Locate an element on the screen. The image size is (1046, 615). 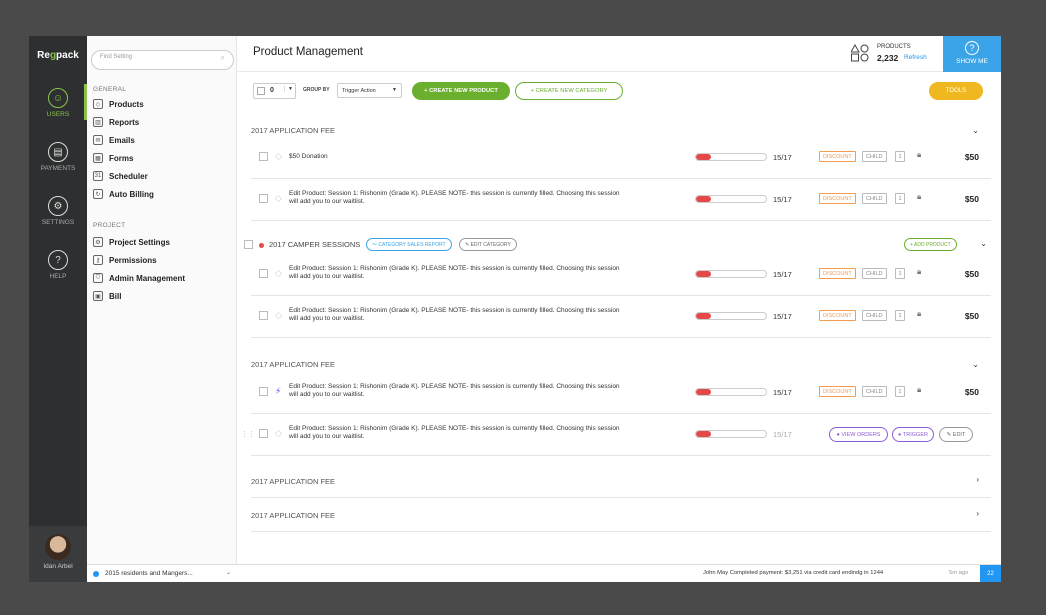
tools-button: TOOLS is located at coordinates (956, 91).